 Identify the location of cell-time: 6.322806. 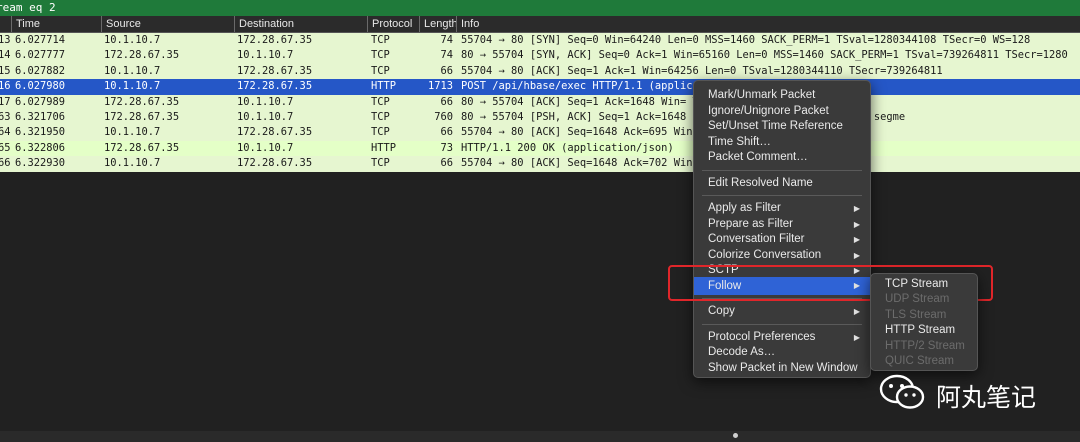
(40, 147).